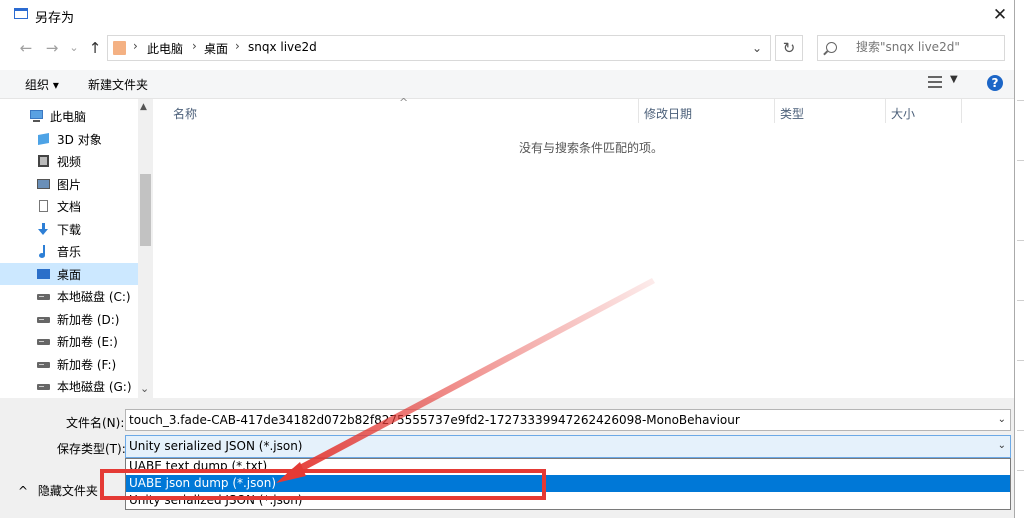 The width and height of the screenshot is (1024, 518). What do you see at coordinates (465, 380) in the screenshot?
I see `annotation-arrow` at bounding box center [465, 380].